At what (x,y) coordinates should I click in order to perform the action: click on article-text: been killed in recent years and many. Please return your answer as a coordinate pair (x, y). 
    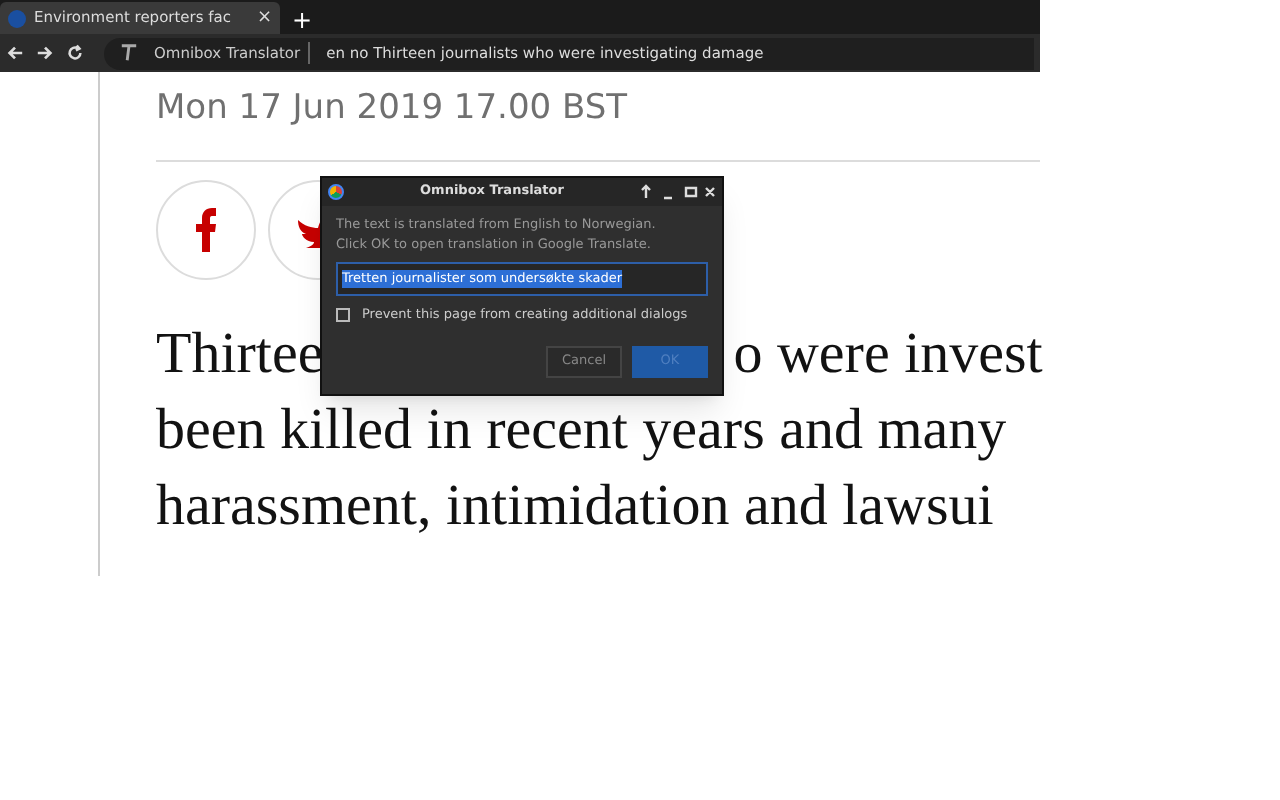
    Looking at the image, I should click on (581, 430).